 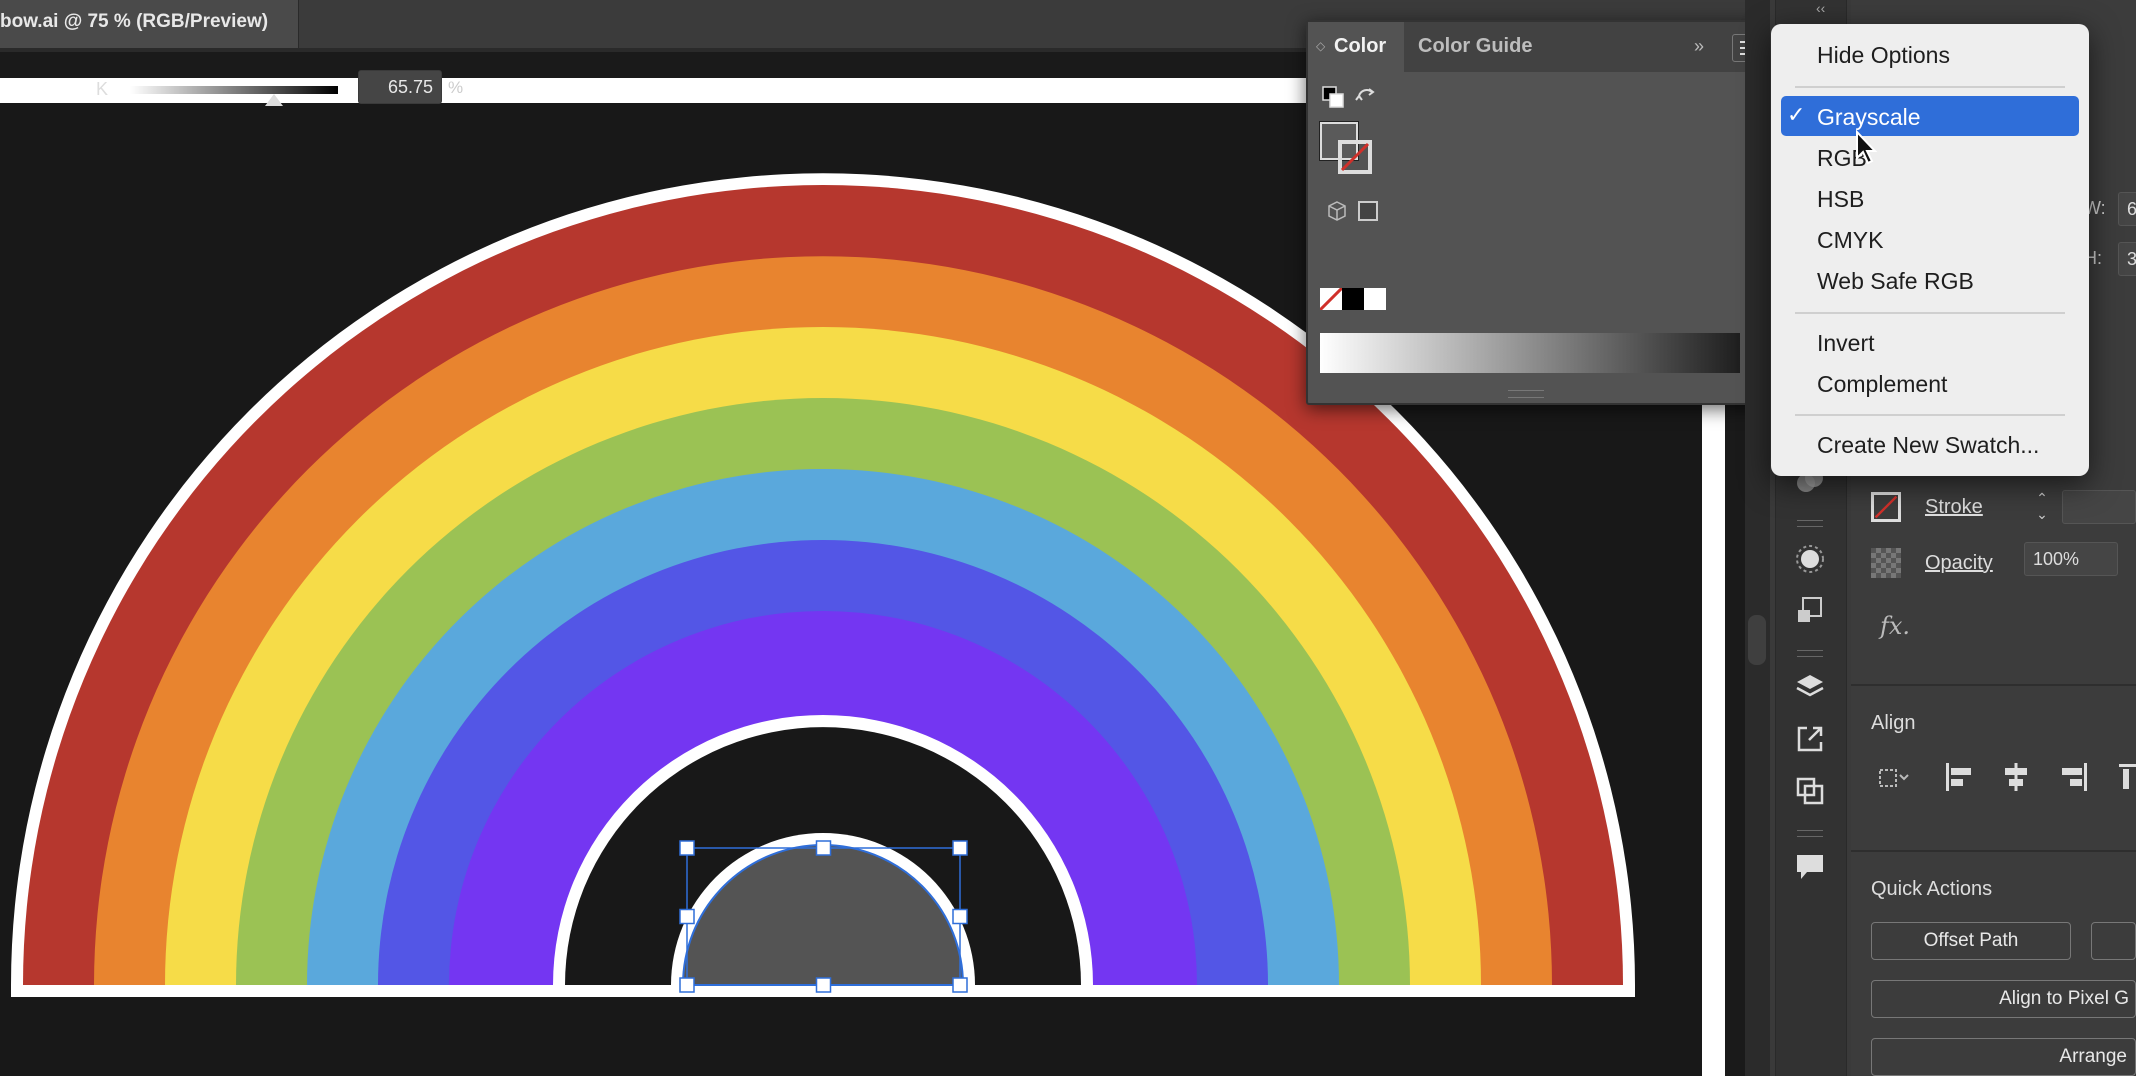 I want to click on menu-item-web-safe-rgb: Web Safe RGB, so click(x=1895, y=281).